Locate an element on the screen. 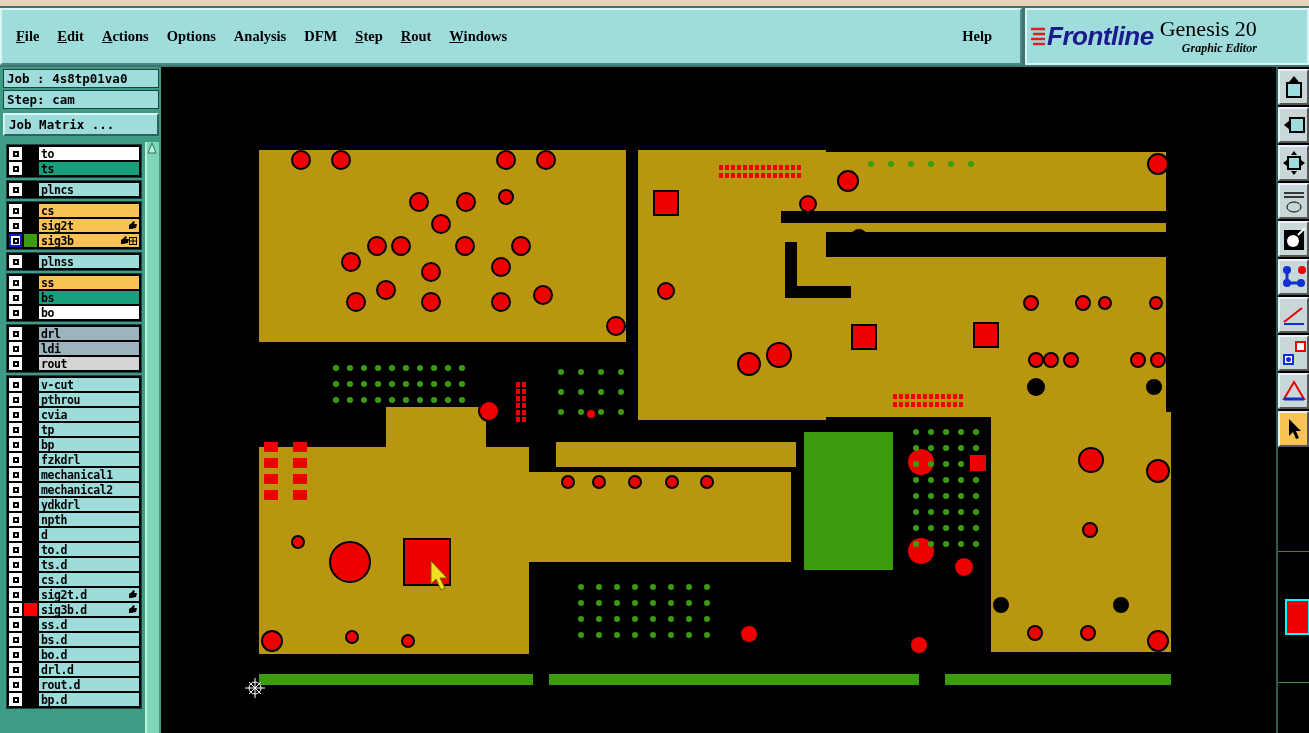  layer-name: plncs is located at coordinates (89, 189).